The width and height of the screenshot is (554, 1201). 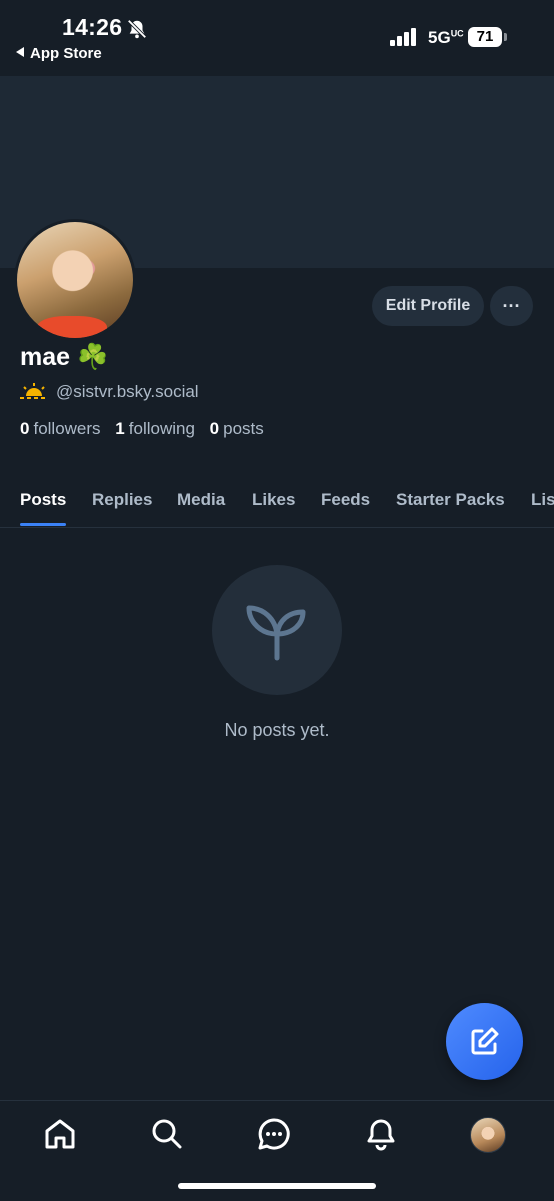 What do you see at coordinates (25, 428) in the screenshot?
I see `followers-count: 0` at bounding box center [25, 428].